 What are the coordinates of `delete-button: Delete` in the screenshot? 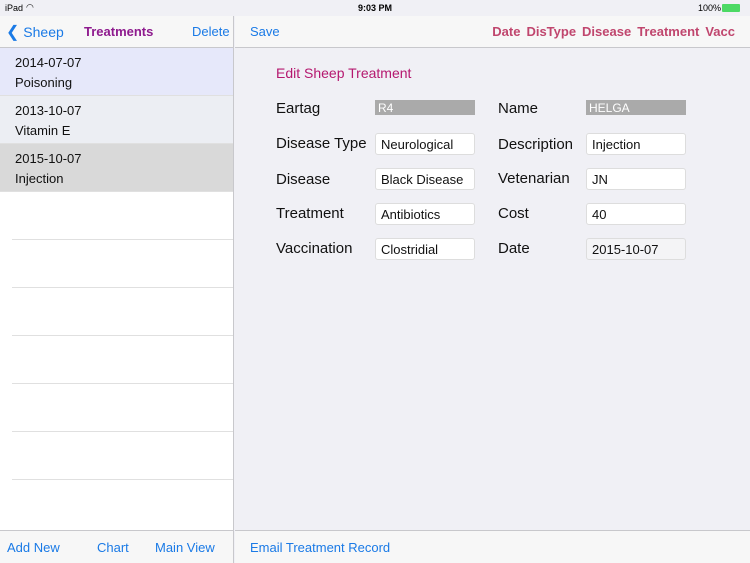 It's located at (211, 31).